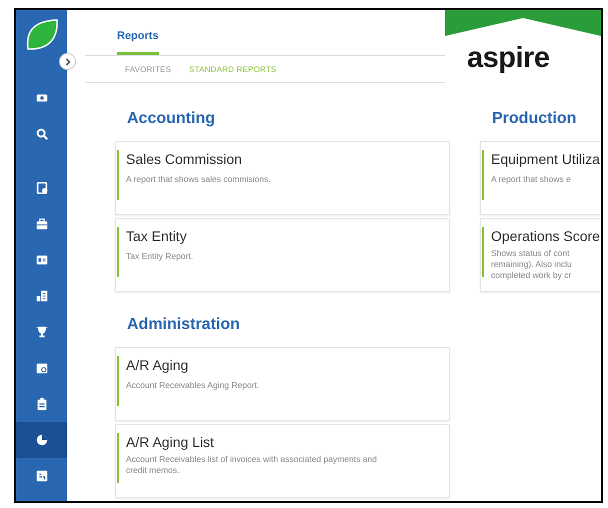  Describe the element at coordinates (282, 255) in the screenshot. I see `report-card: Tax Entity Tax Entity Report.` at that location.